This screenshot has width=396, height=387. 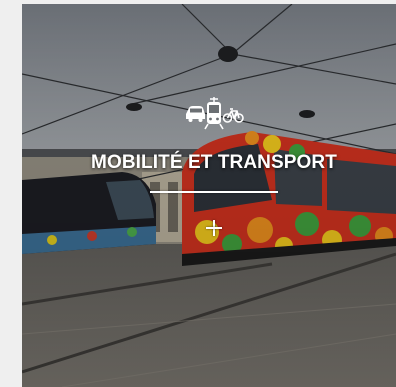 I want to click on tile-title: MOBILITÉ ET TRANSPORT, so click(x=214, y=162).